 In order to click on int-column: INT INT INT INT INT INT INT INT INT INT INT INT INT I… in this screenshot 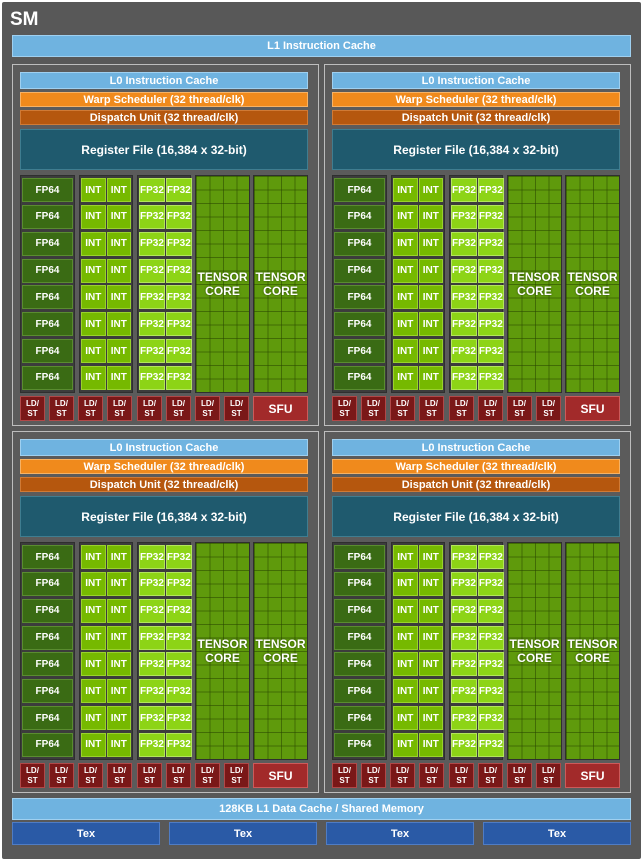, I will do `click(418, 284)`.